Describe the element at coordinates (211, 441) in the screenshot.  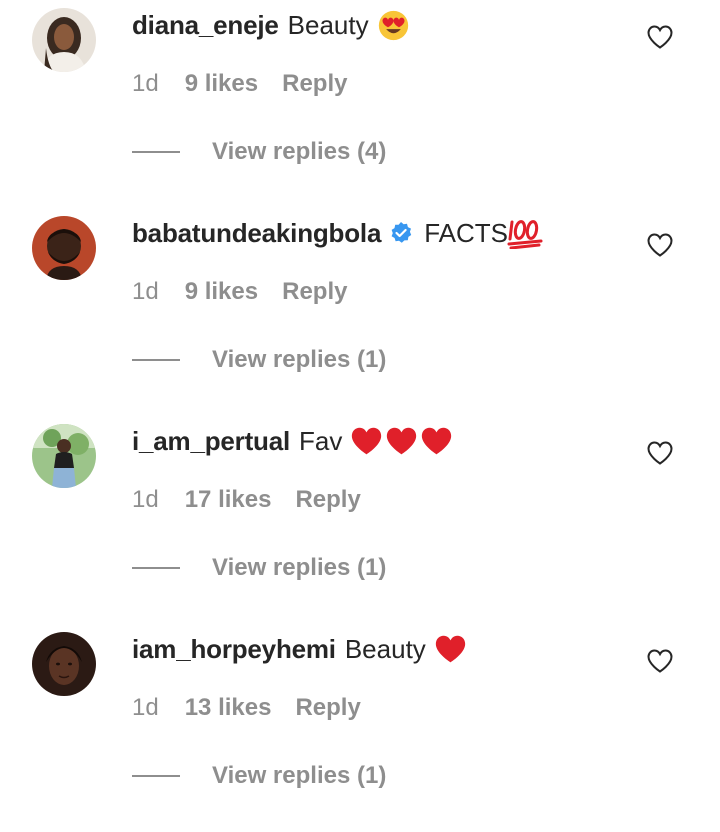
I see `username: i_am_pertual` at that location.